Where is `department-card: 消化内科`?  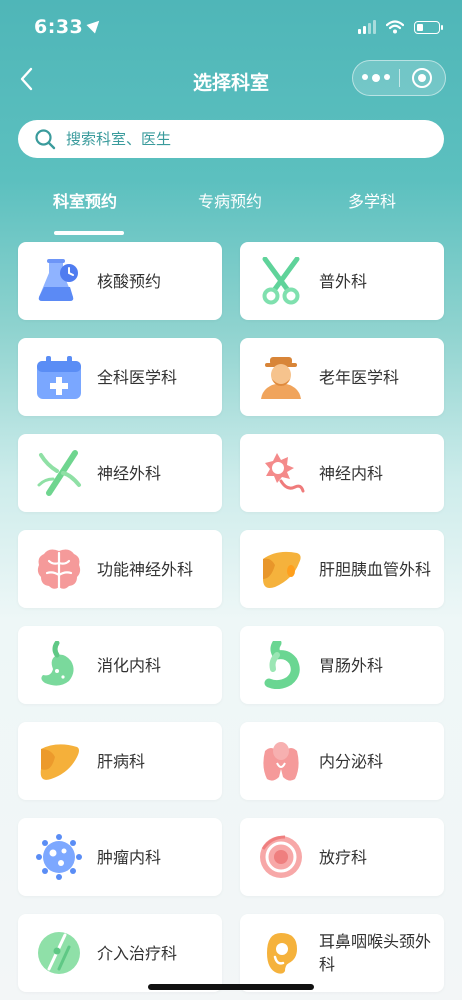 department-card: 消化内科 is located at coordinates (120, 665).